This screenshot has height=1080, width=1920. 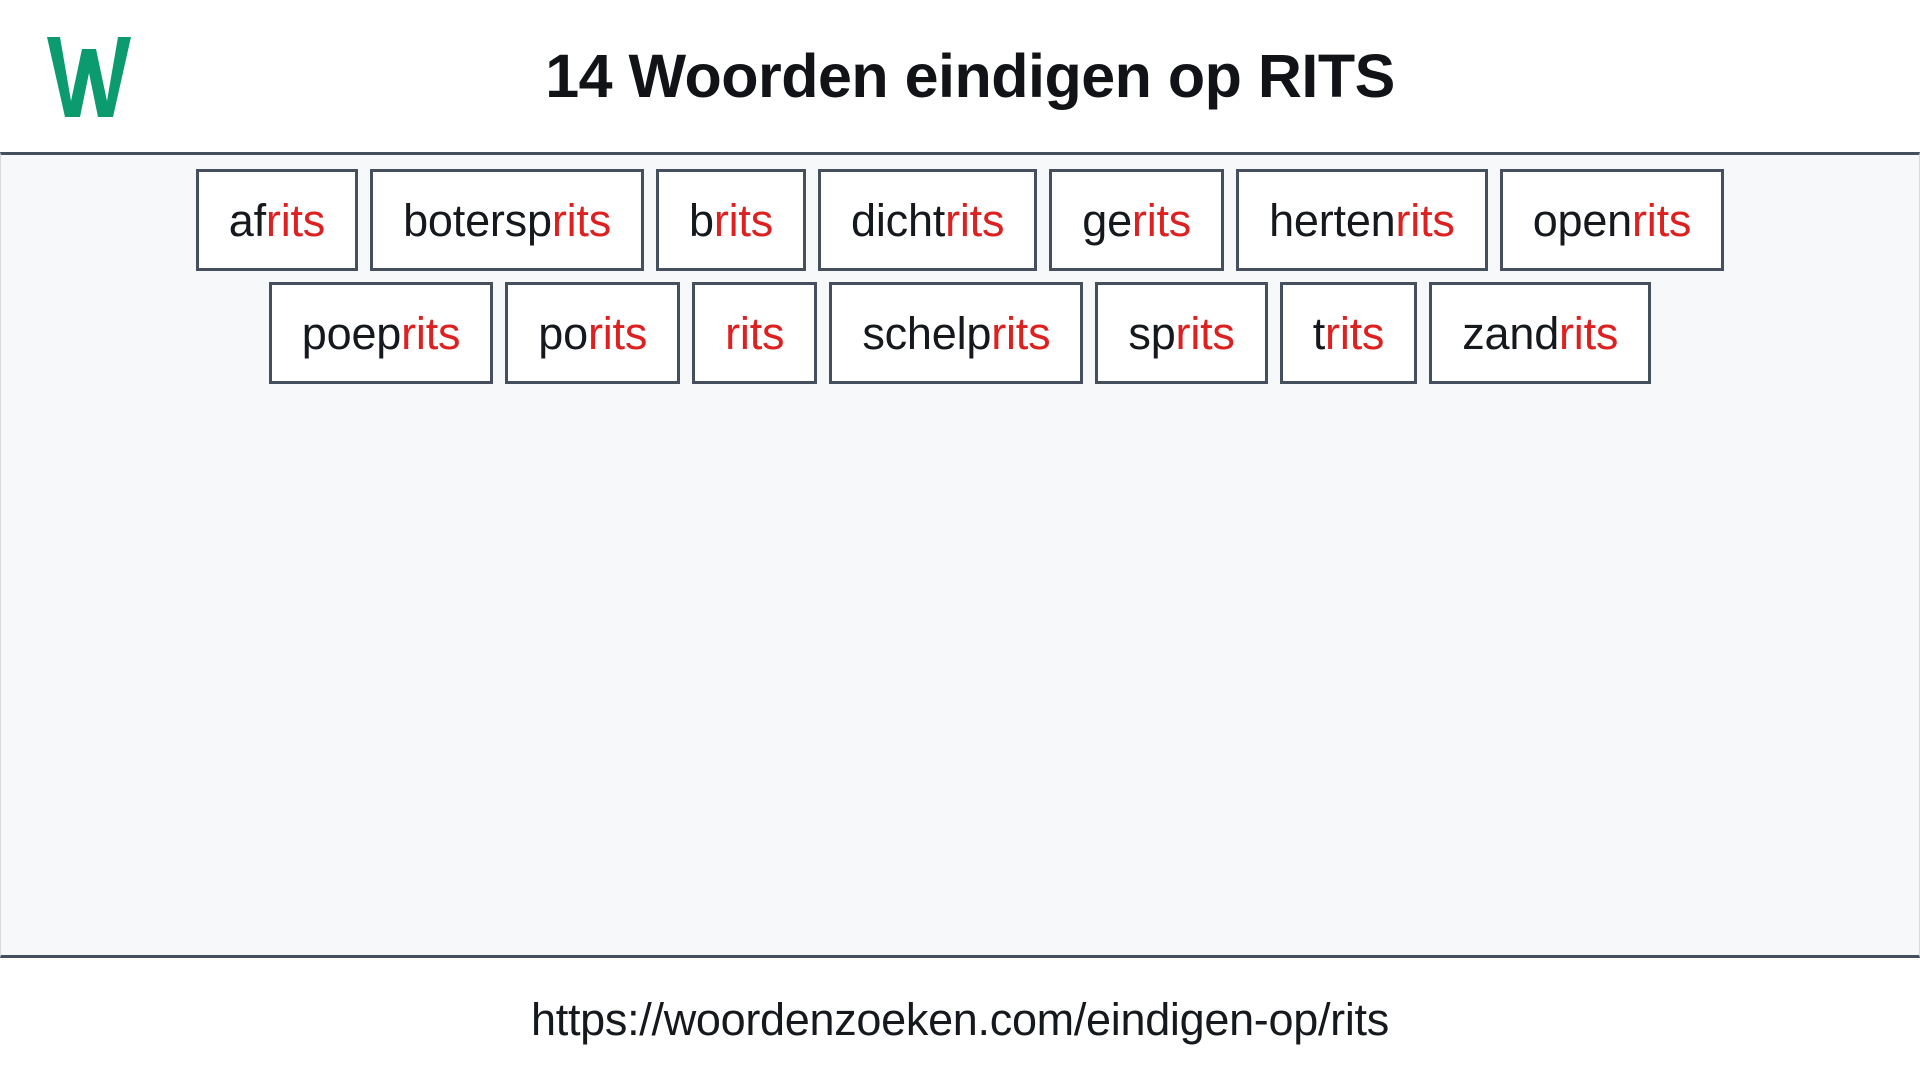 What do you see at coordinates (1332, 220) in the screenshot?
I see `word-prefix: herten` at bounding box center [1332, 220].